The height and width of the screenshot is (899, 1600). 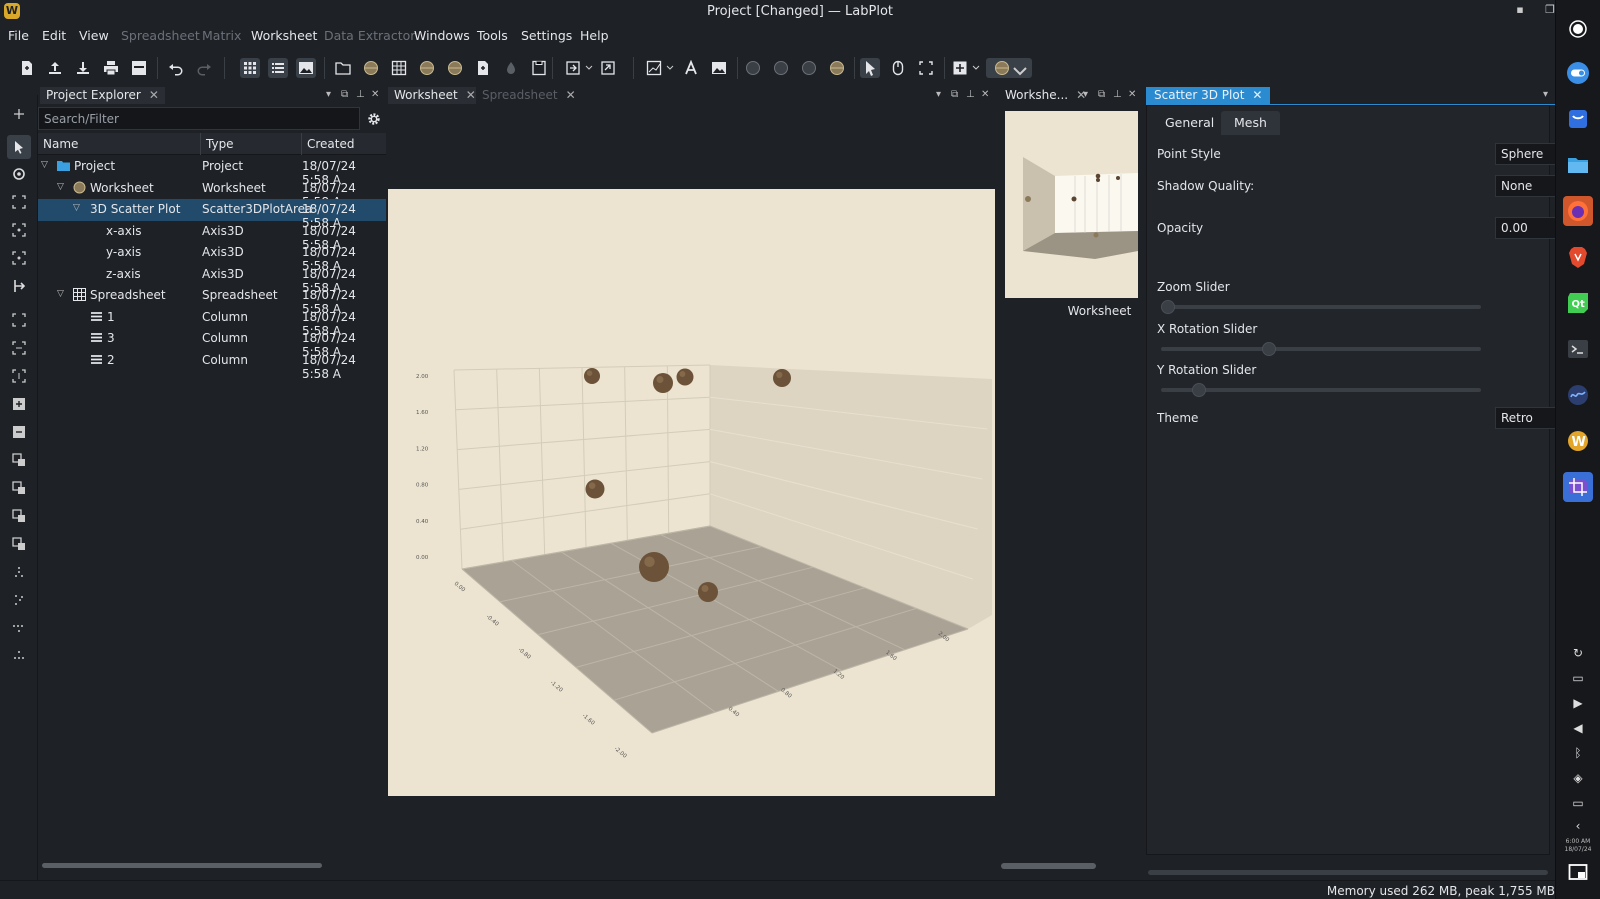 I want to click on menu-view: View, so click(x=94, y=35).